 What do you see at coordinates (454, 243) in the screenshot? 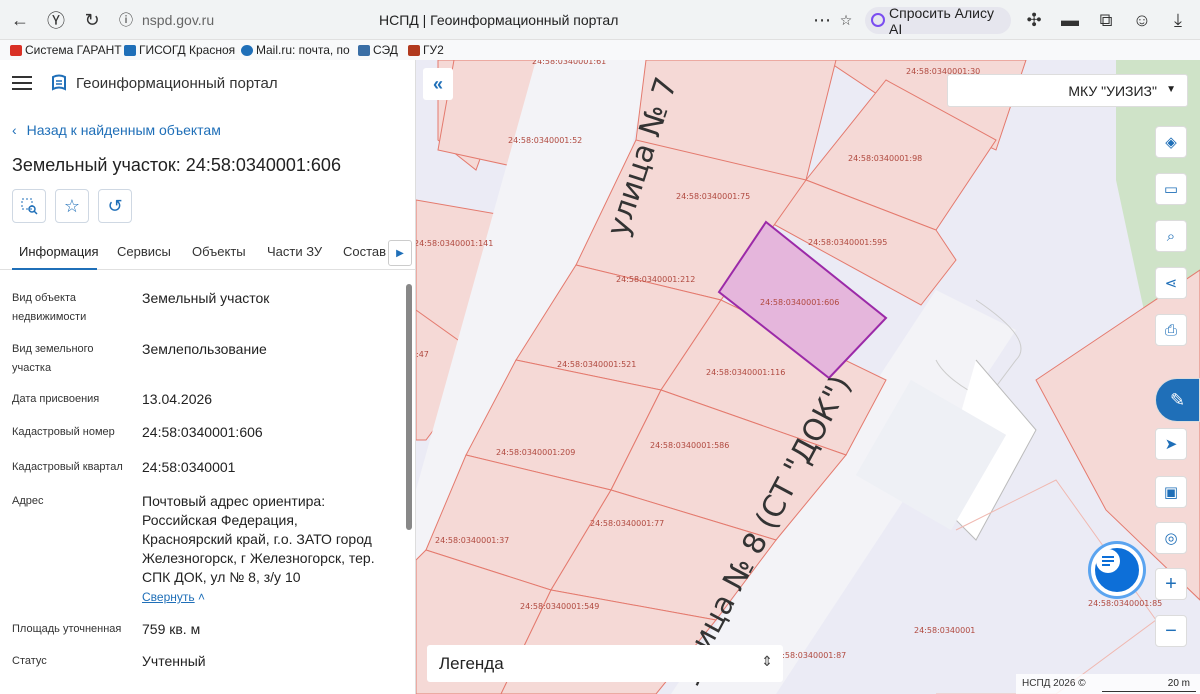
I see `parcel-label: 24:58:0340001:141` at bounding box center [454, 243].